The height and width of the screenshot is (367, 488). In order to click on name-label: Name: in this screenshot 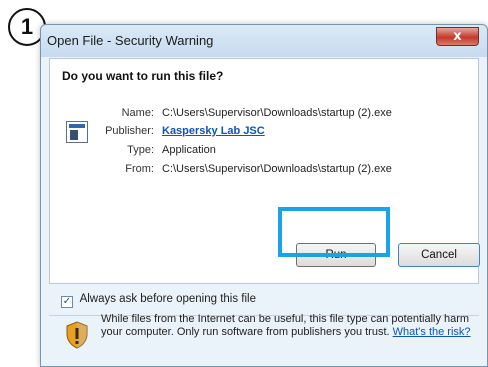, I will do `click(137, 113)`.